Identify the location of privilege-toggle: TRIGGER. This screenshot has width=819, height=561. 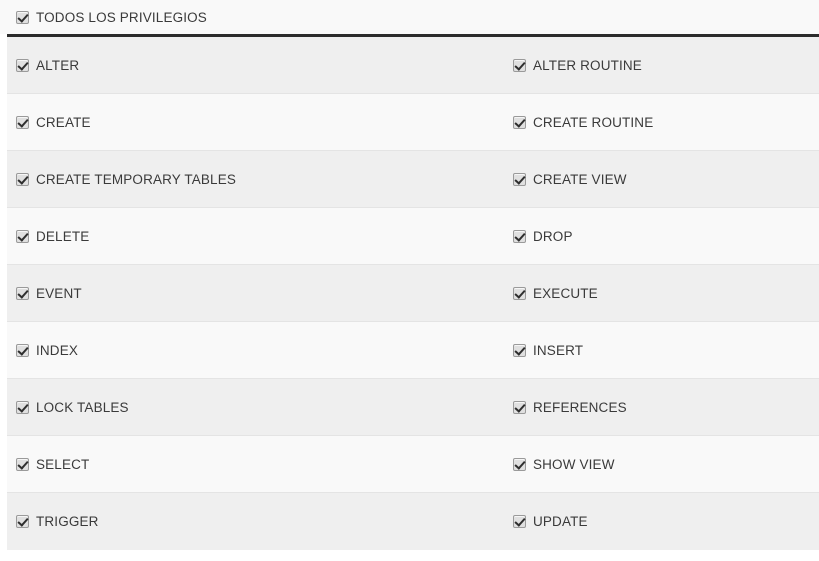
(261, 521).